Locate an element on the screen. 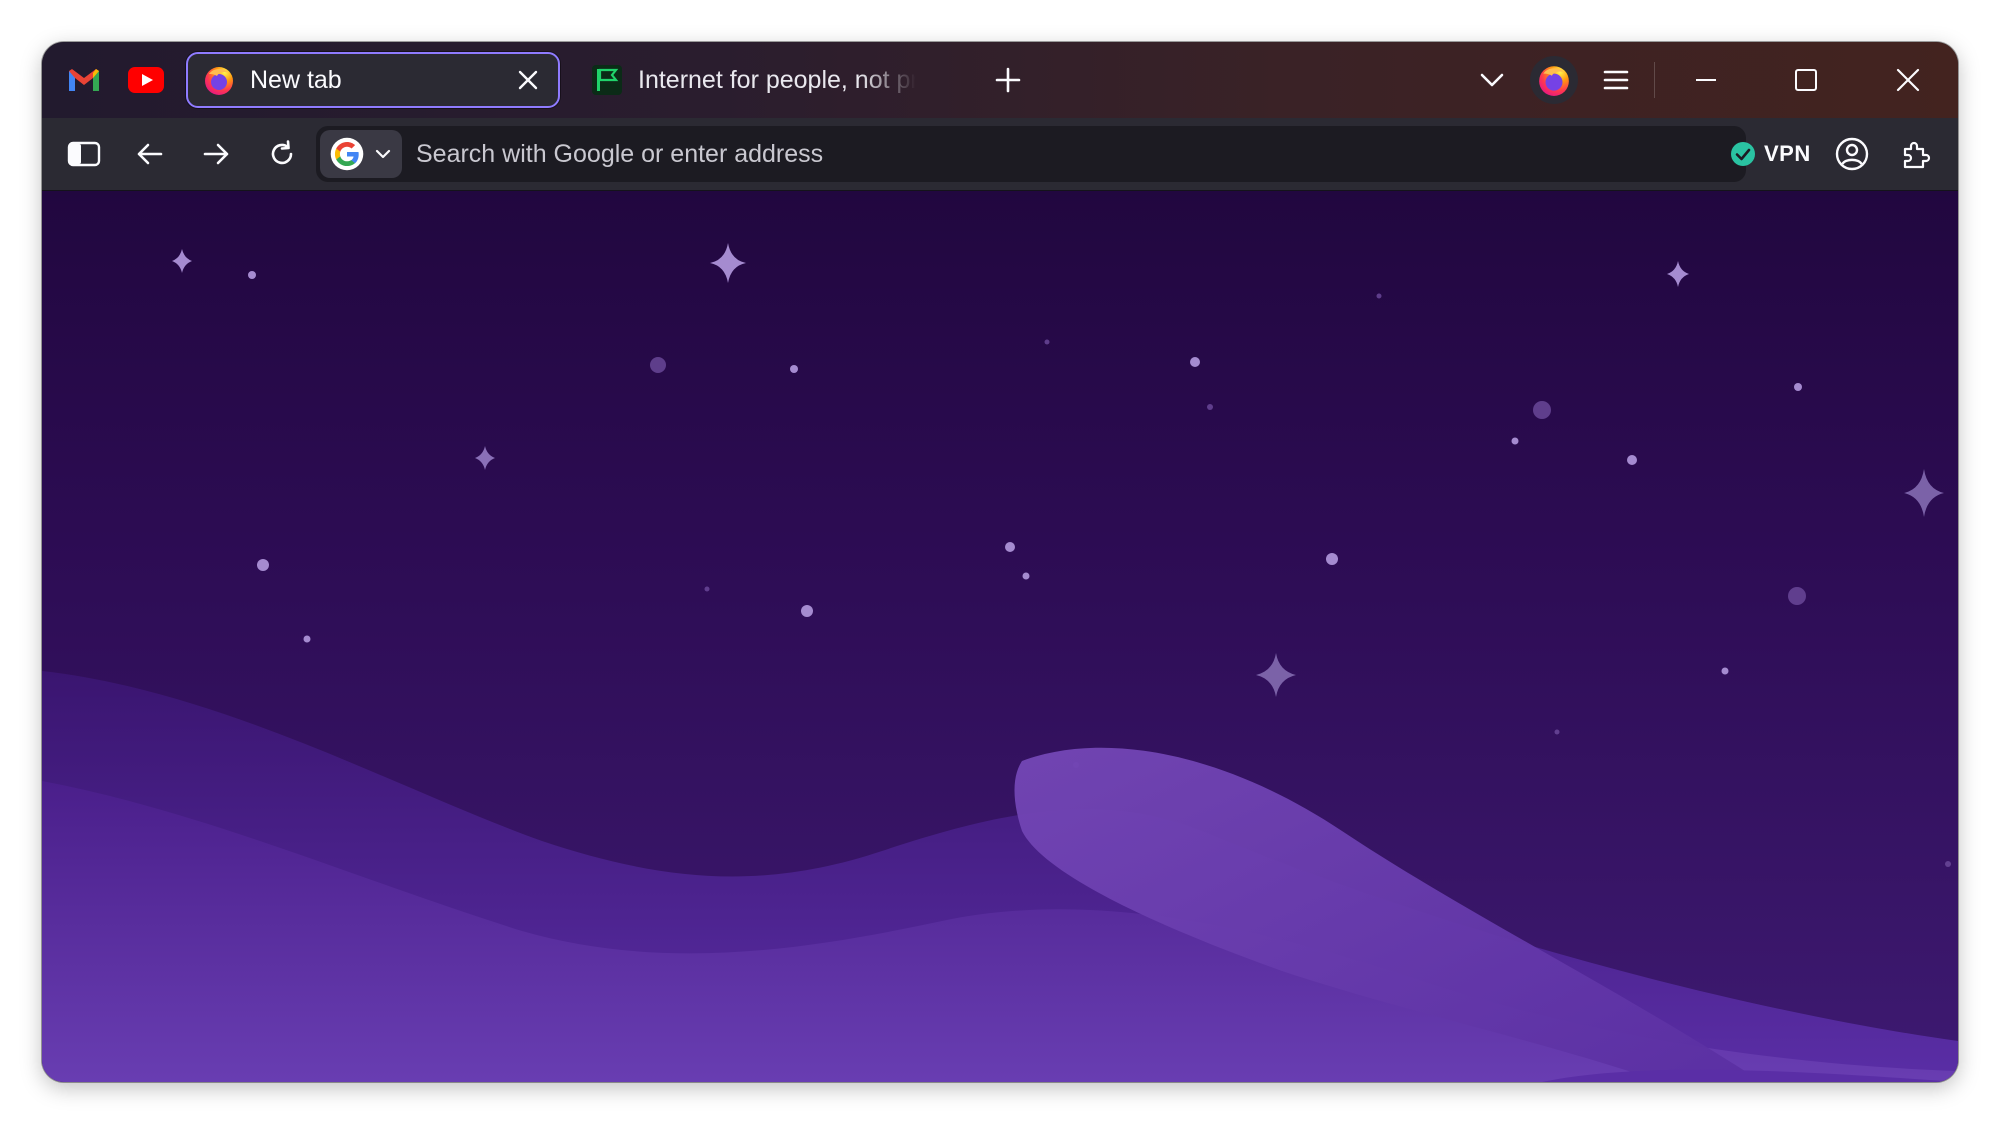  tab-new-tab: New tab is located at coordinates (373, 80).